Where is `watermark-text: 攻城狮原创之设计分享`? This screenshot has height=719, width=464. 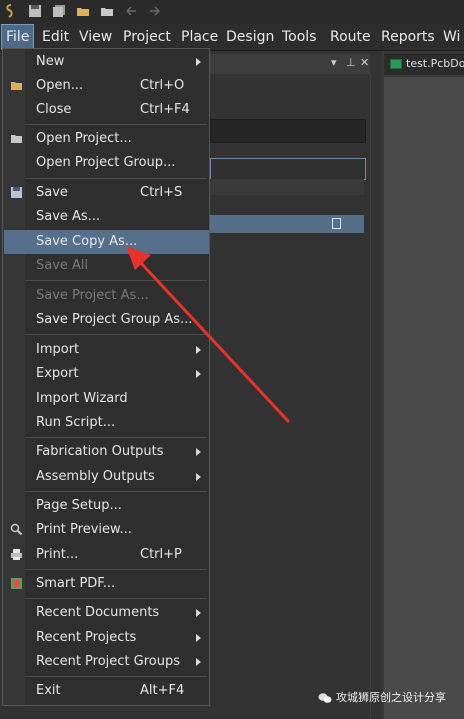 watermark-text: 攻城狮原创之设计分享 is located at coordinates (391, 697).